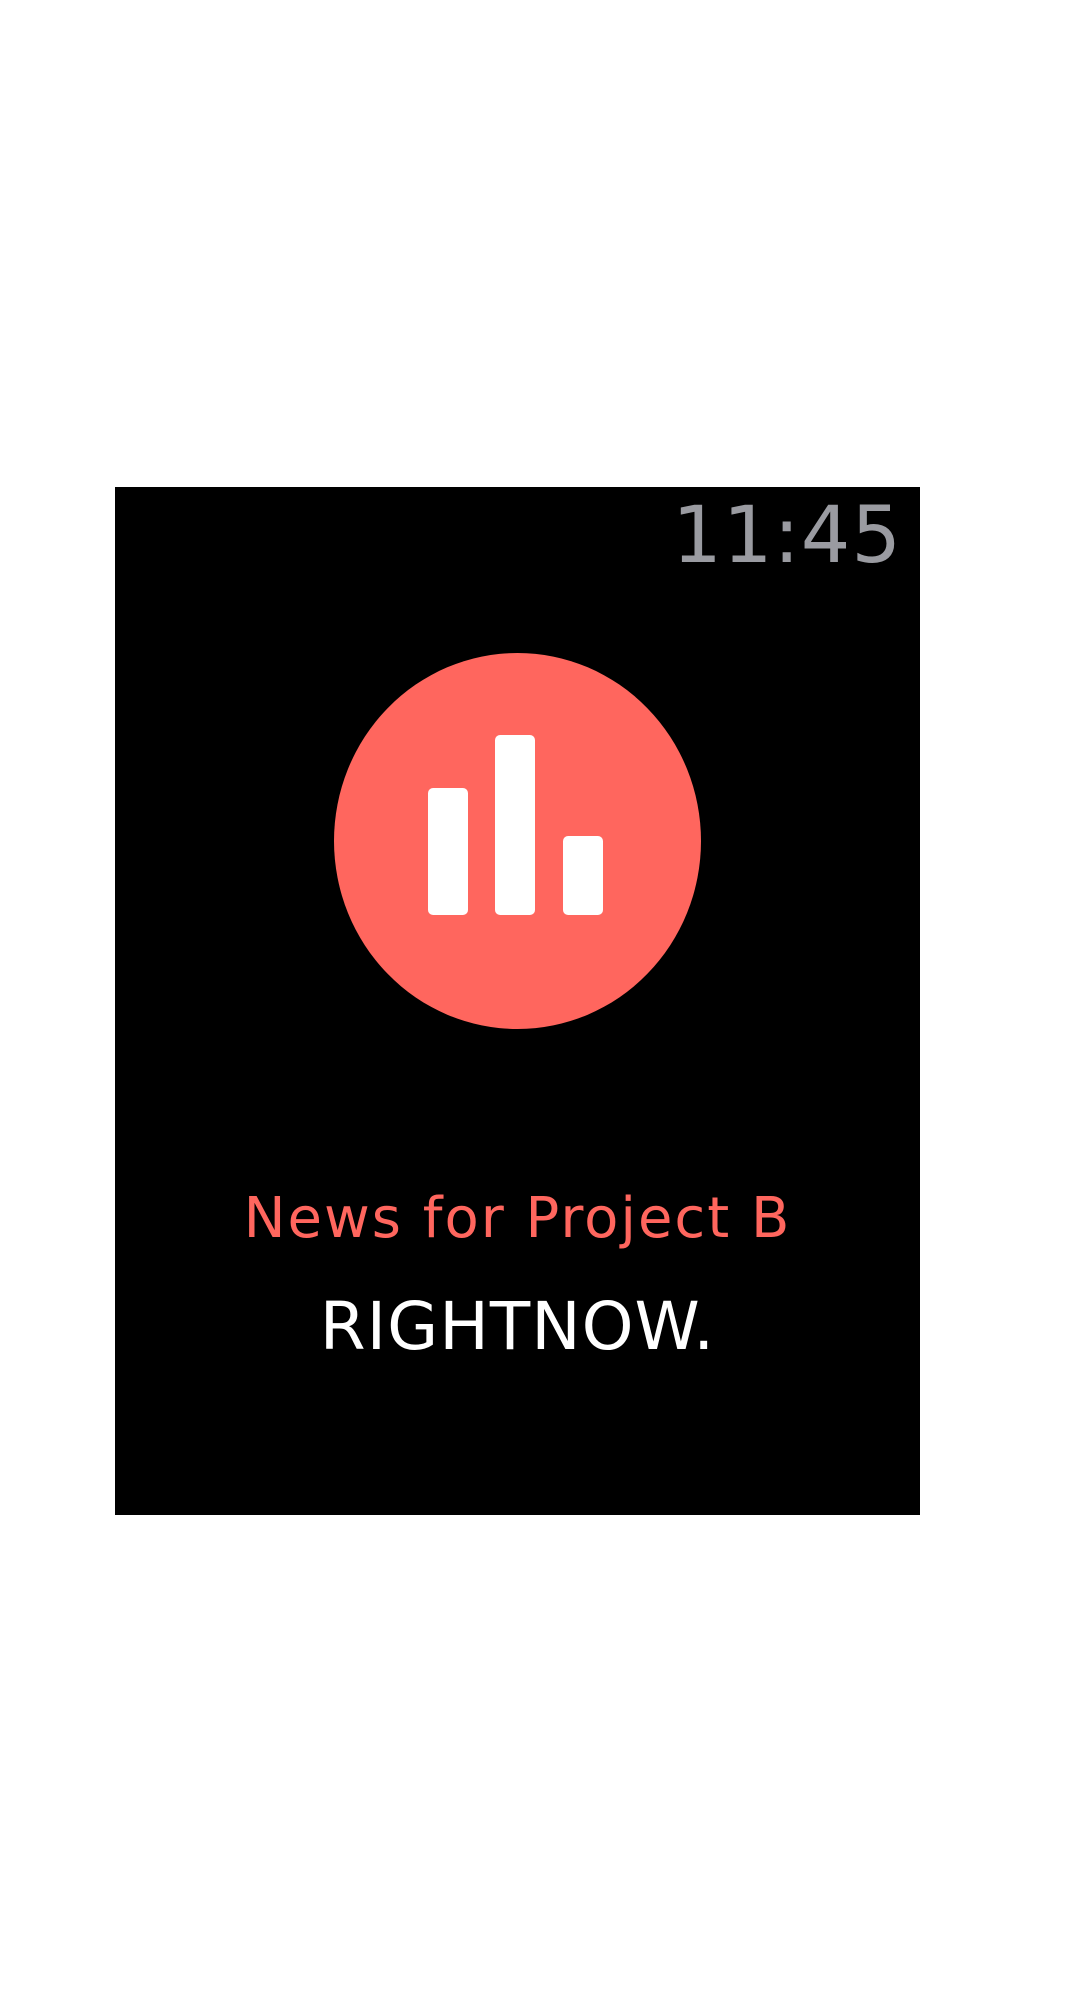  I want to click on notification-title: News for Project B, so click(517, 1218).